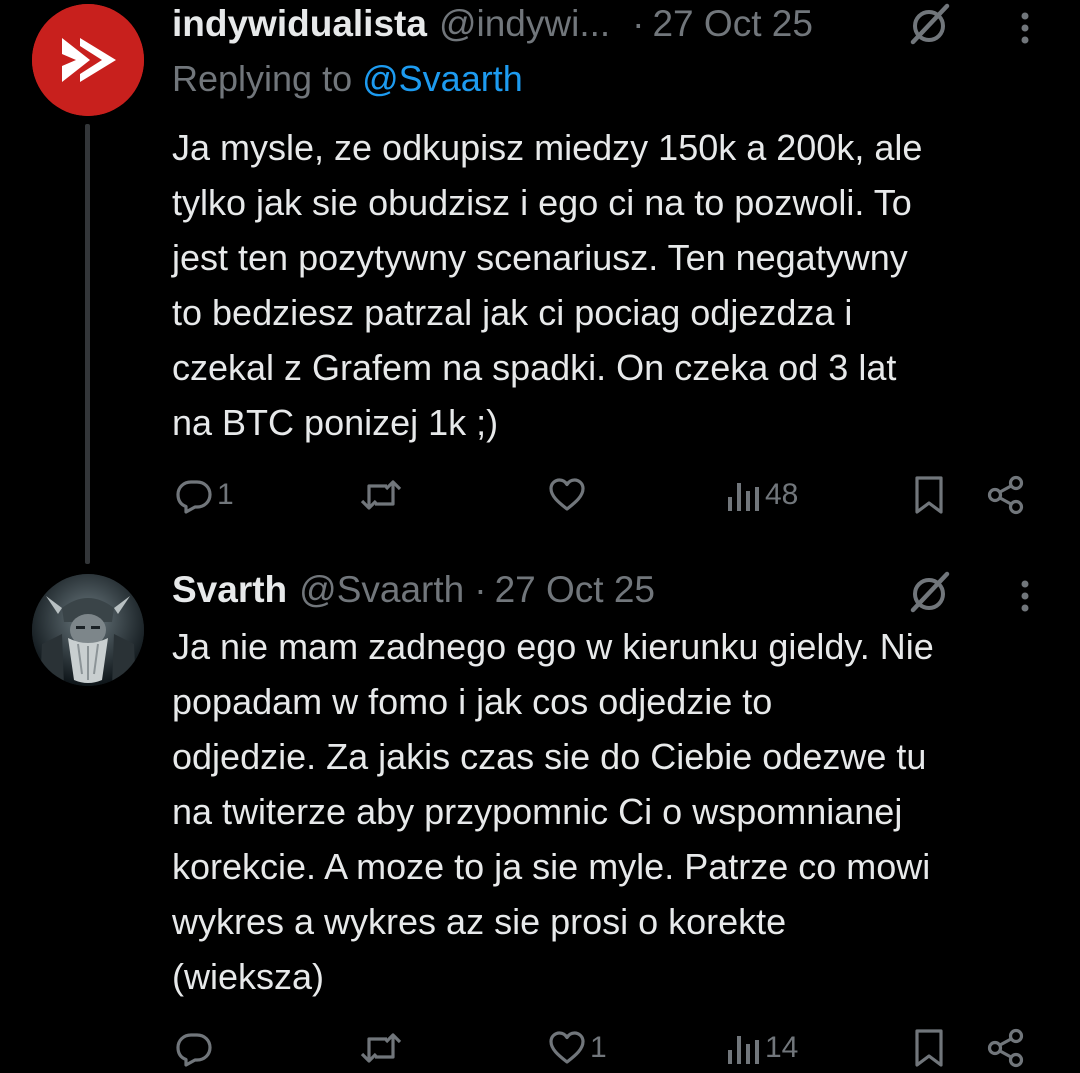 This screenshot has height=1073, width=1080. Describe the element at coordinates (782, 494) in the screenshot. I see `views-count: 48` at that location.